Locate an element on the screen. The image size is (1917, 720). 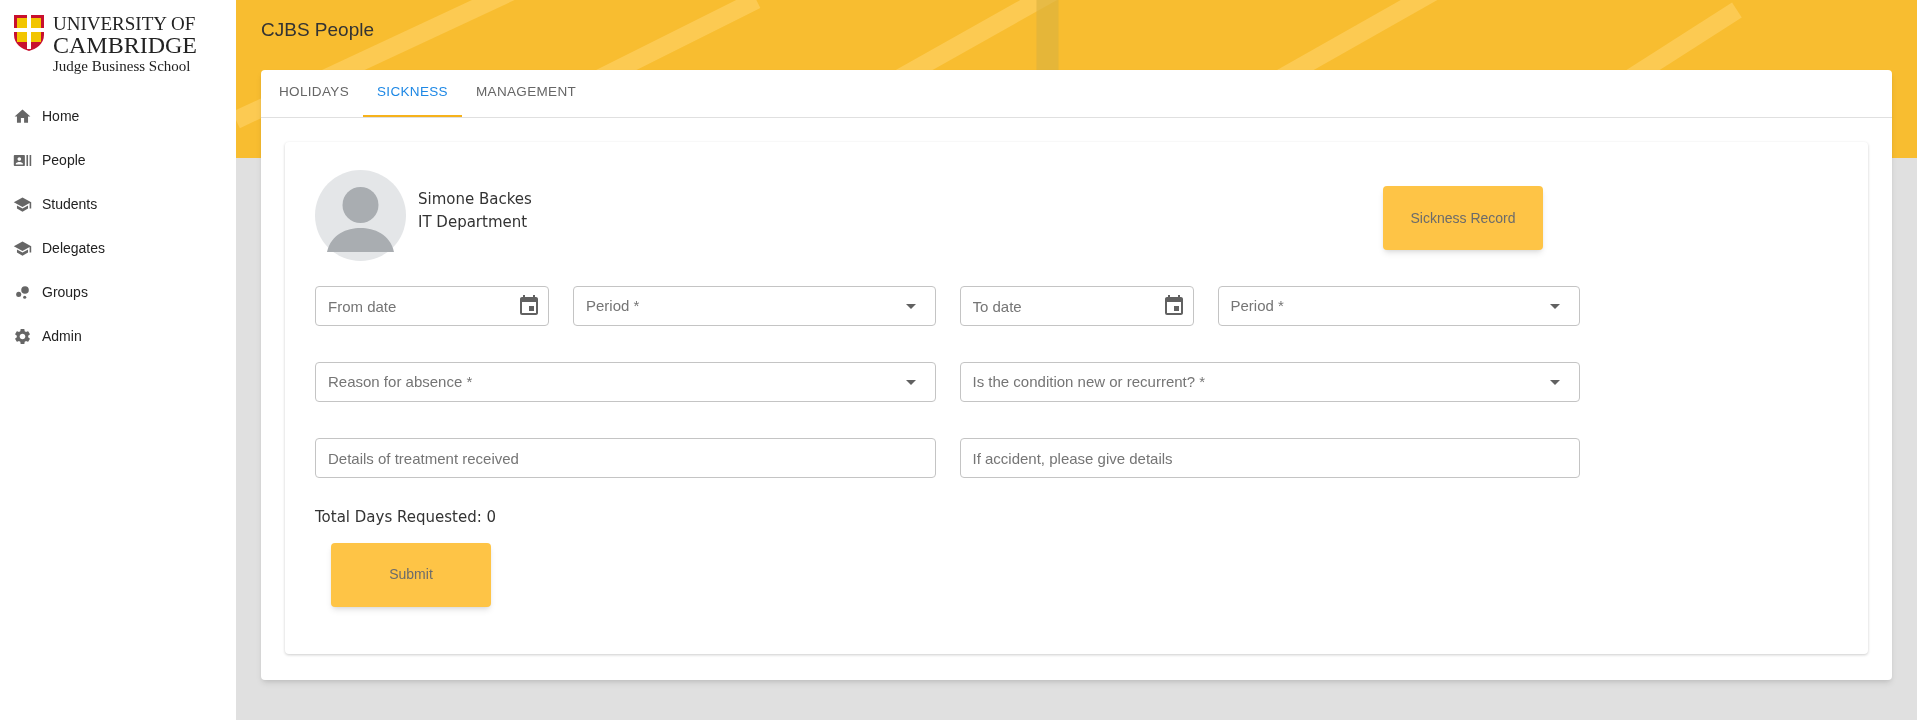
dropdown-field: Reason for absence * is located at coordinates (625, 382).